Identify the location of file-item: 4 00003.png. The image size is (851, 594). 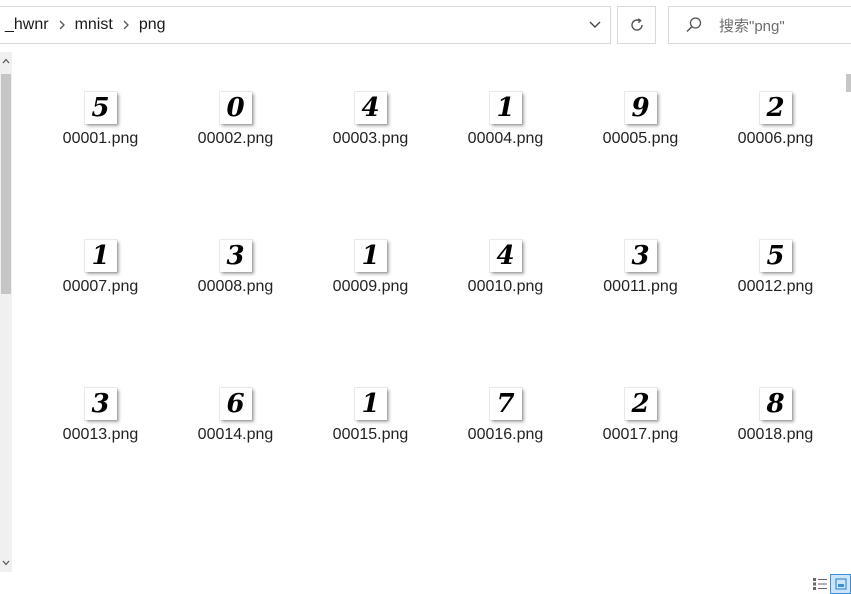
(370, 164).